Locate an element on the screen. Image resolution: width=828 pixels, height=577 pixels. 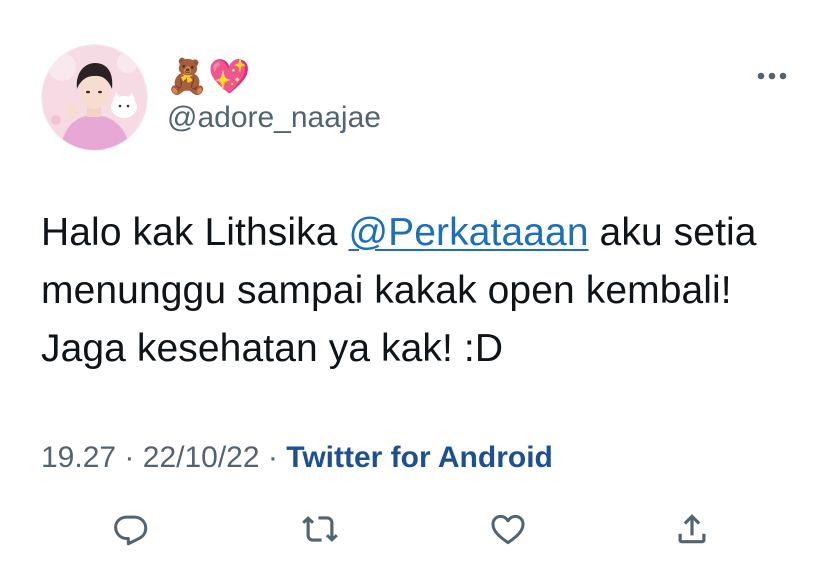
heart-icon is located at coordinates (508, 529).